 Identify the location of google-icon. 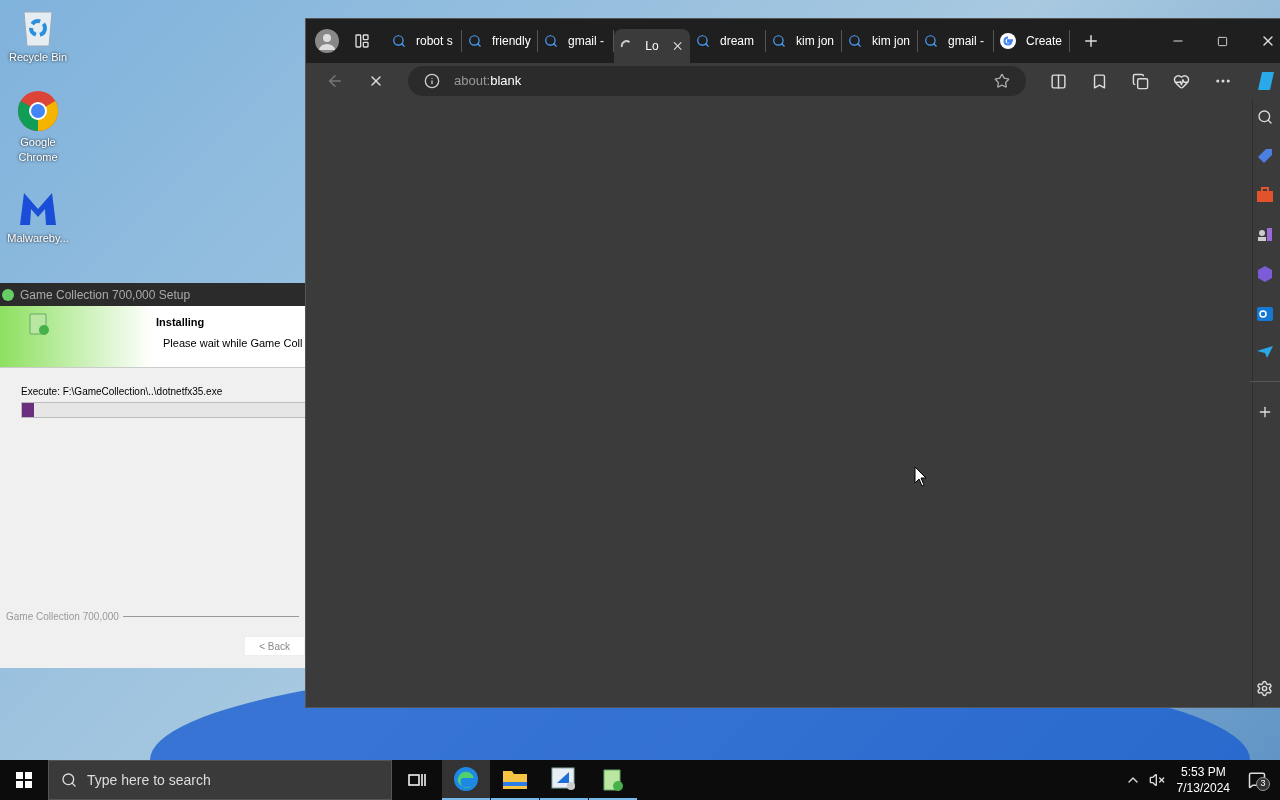
(1008, 41).